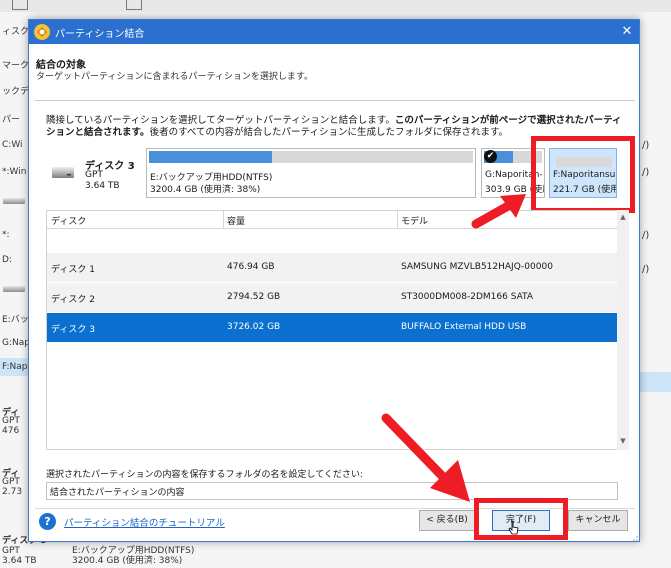 The image size is (671, 568). I want to click on header-divider, so click(335, 100).